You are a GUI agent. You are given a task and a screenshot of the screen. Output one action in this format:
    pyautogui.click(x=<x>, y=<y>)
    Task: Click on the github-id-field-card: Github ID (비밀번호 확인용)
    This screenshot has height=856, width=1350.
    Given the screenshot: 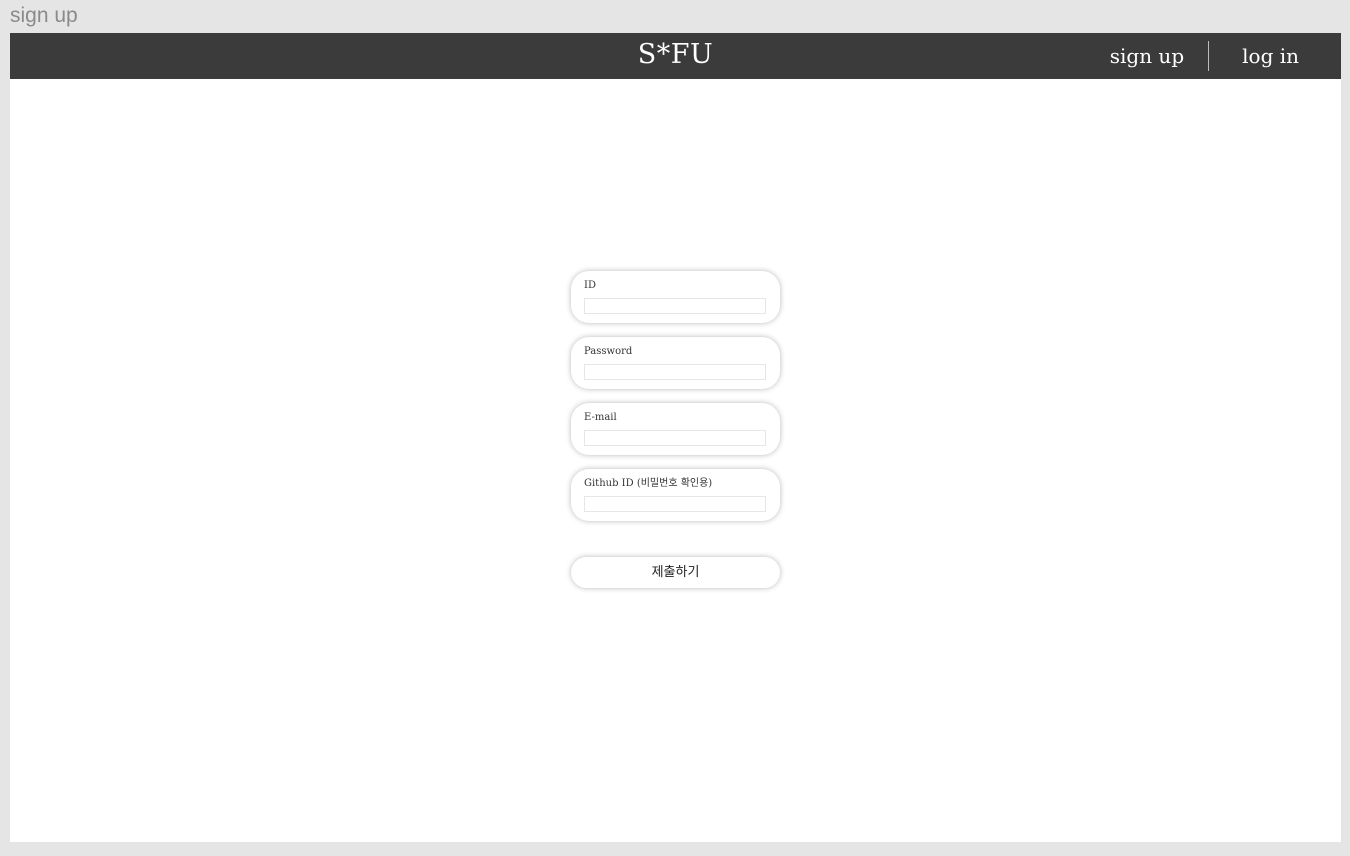 What is the action you would take?
    pyautogui.click(x=675, y=495)
    